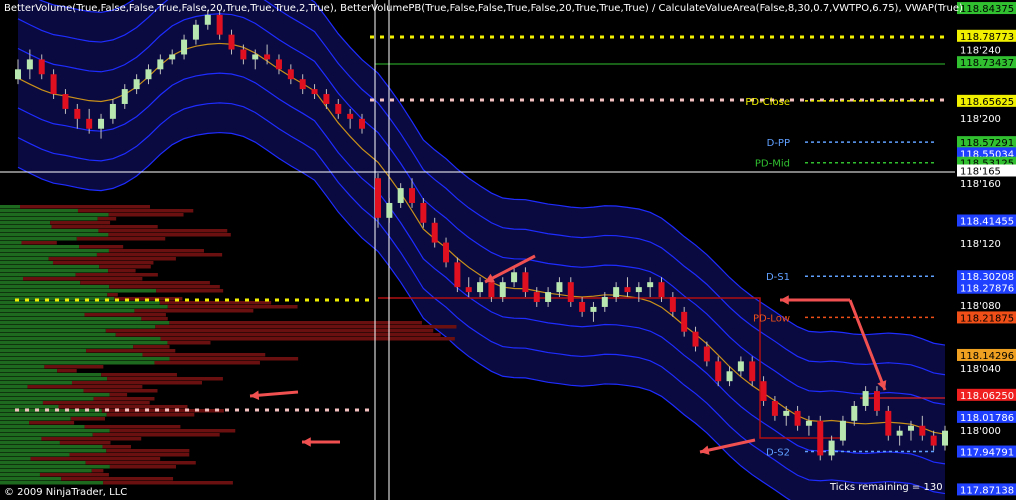  I want to click on price-badge-label: 118.30208, so click(987, 277).